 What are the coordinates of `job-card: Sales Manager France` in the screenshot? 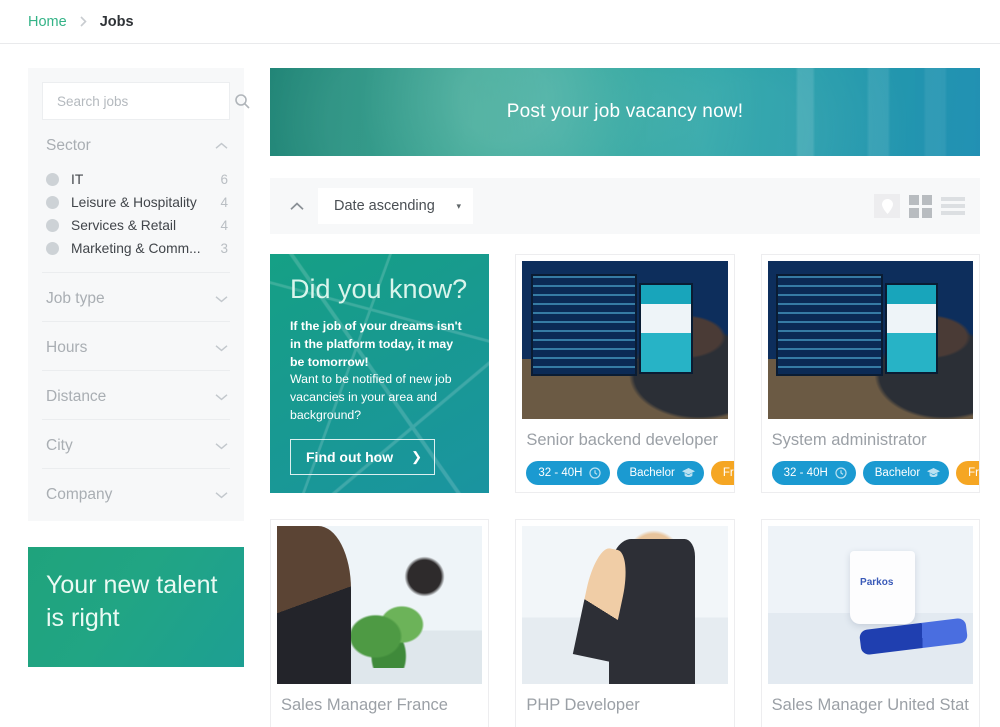 It's located at (380, 623).